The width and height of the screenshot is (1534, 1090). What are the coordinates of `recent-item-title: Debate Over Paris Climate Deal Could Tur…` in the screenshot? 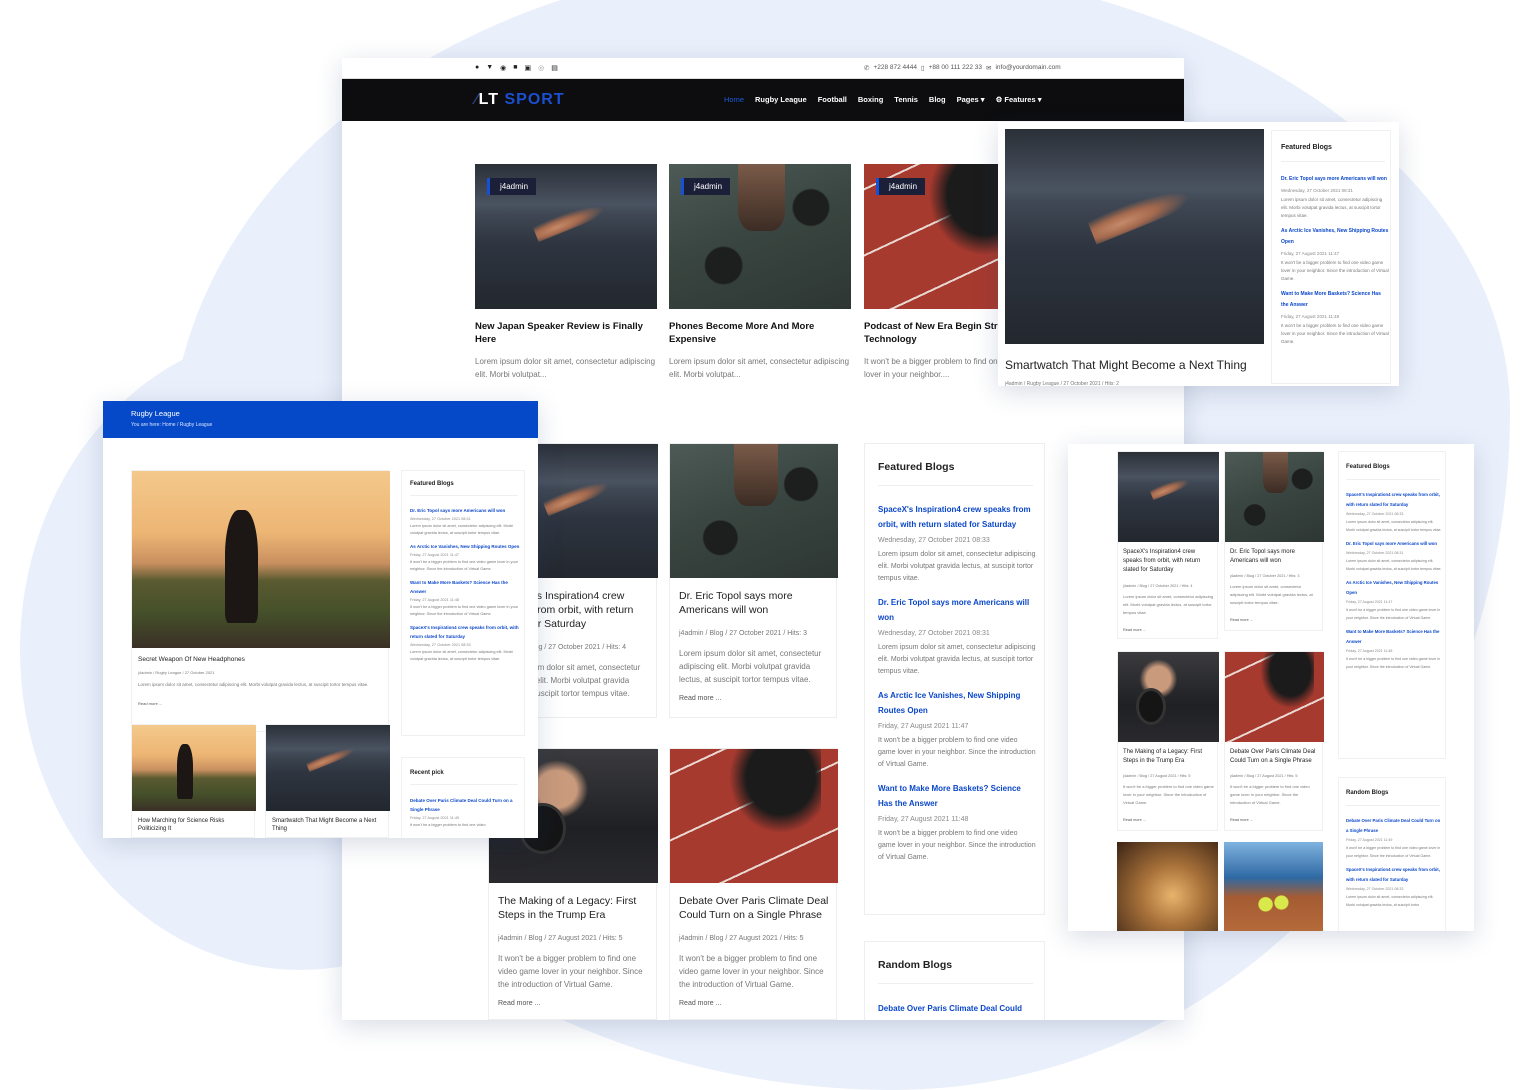 It's located at (465, 805).